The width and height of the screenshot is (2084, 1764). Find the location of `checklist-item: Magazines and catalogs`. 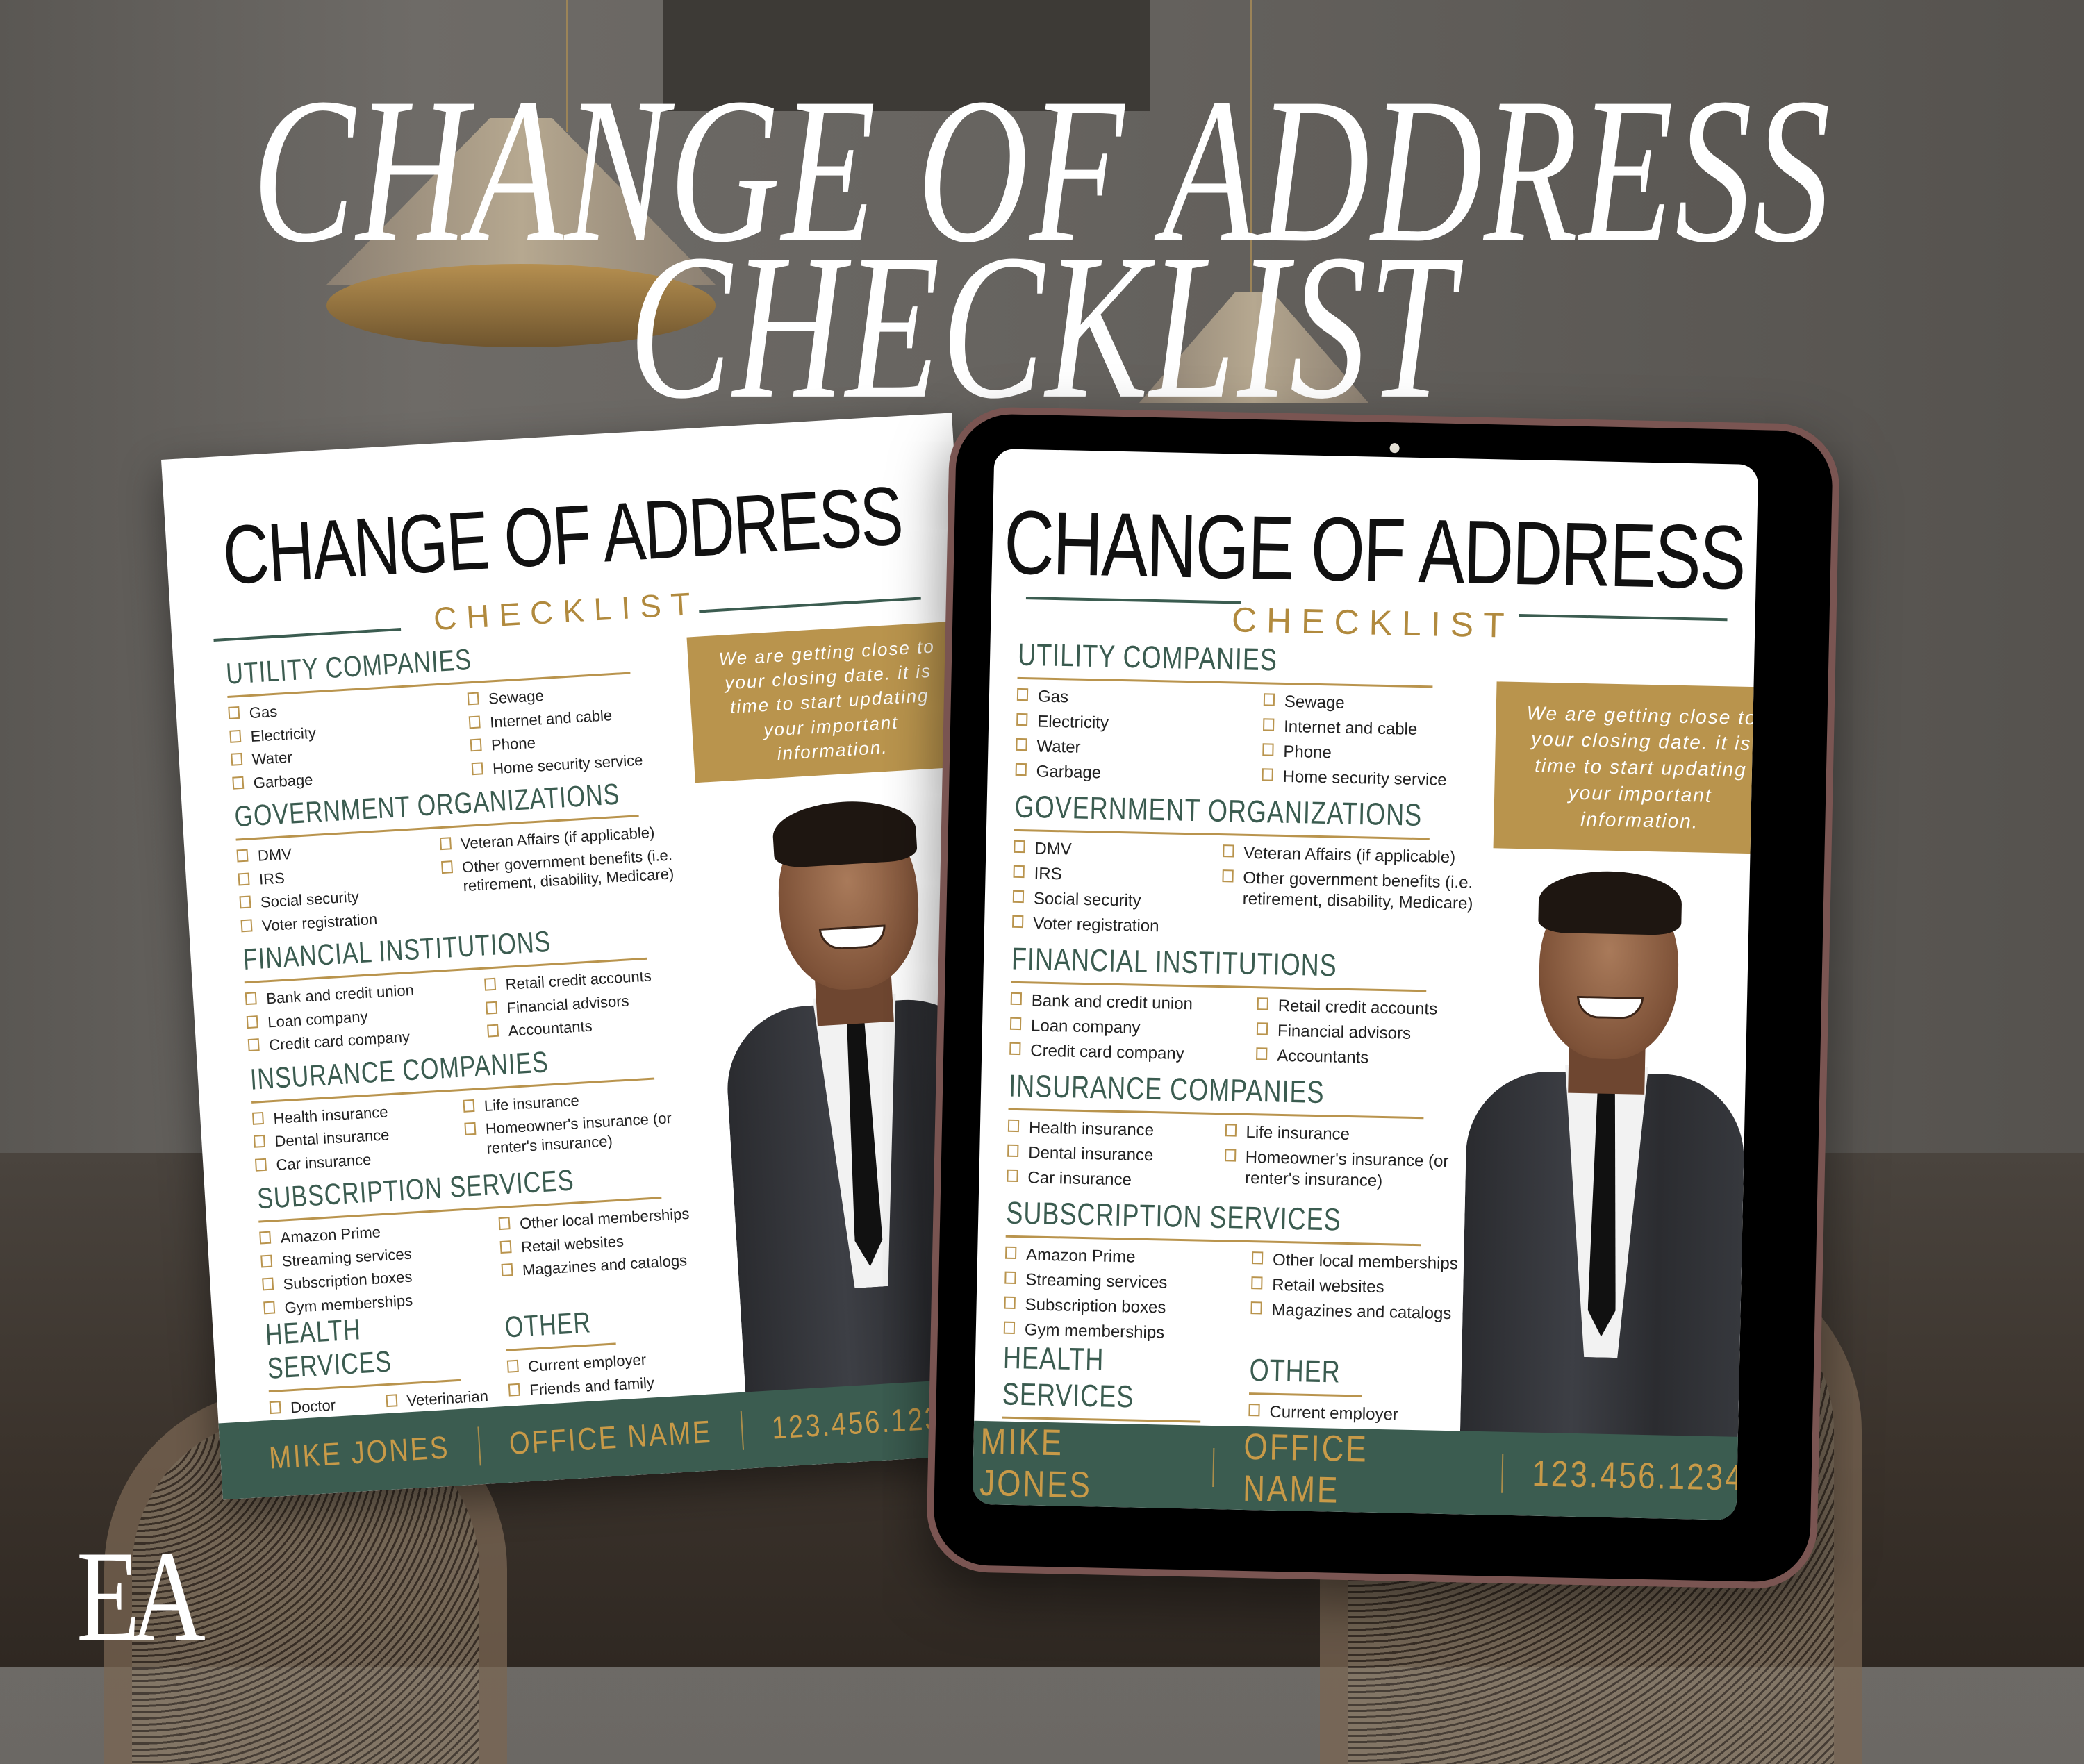

checklist-item: Magazines and catalogs is located at coordinates (1363, 1312).